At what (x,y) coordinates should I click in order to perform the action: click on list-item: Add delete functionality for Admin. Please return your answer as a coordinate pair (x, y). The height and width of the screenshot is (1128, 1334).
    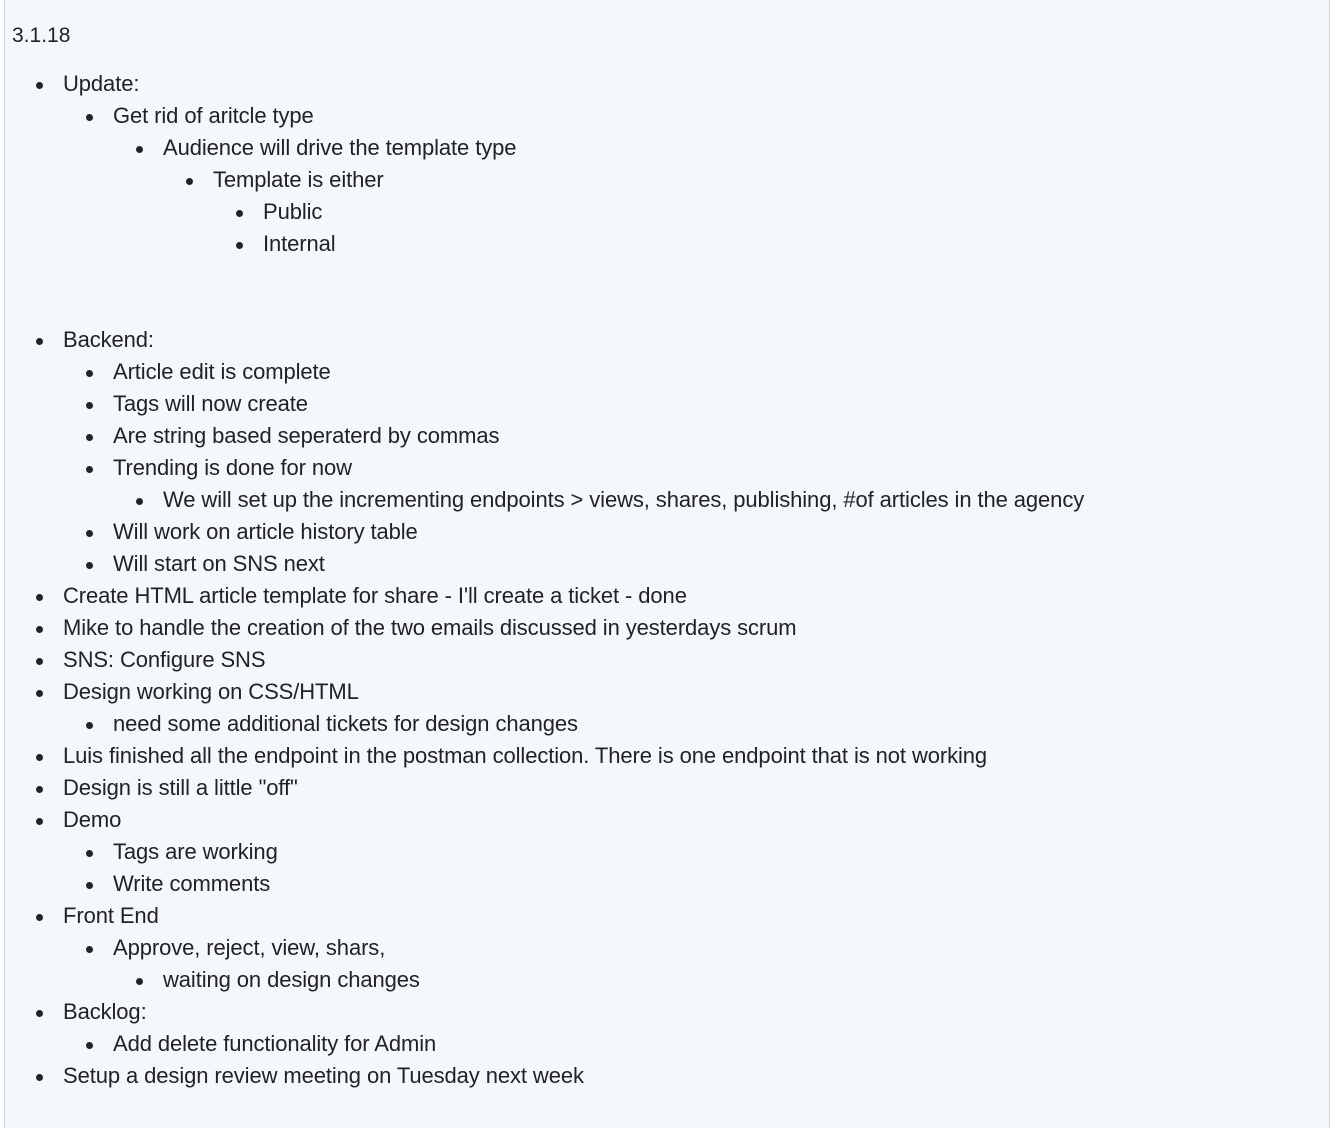
    Looking at the image, I should click on (584, 1044).